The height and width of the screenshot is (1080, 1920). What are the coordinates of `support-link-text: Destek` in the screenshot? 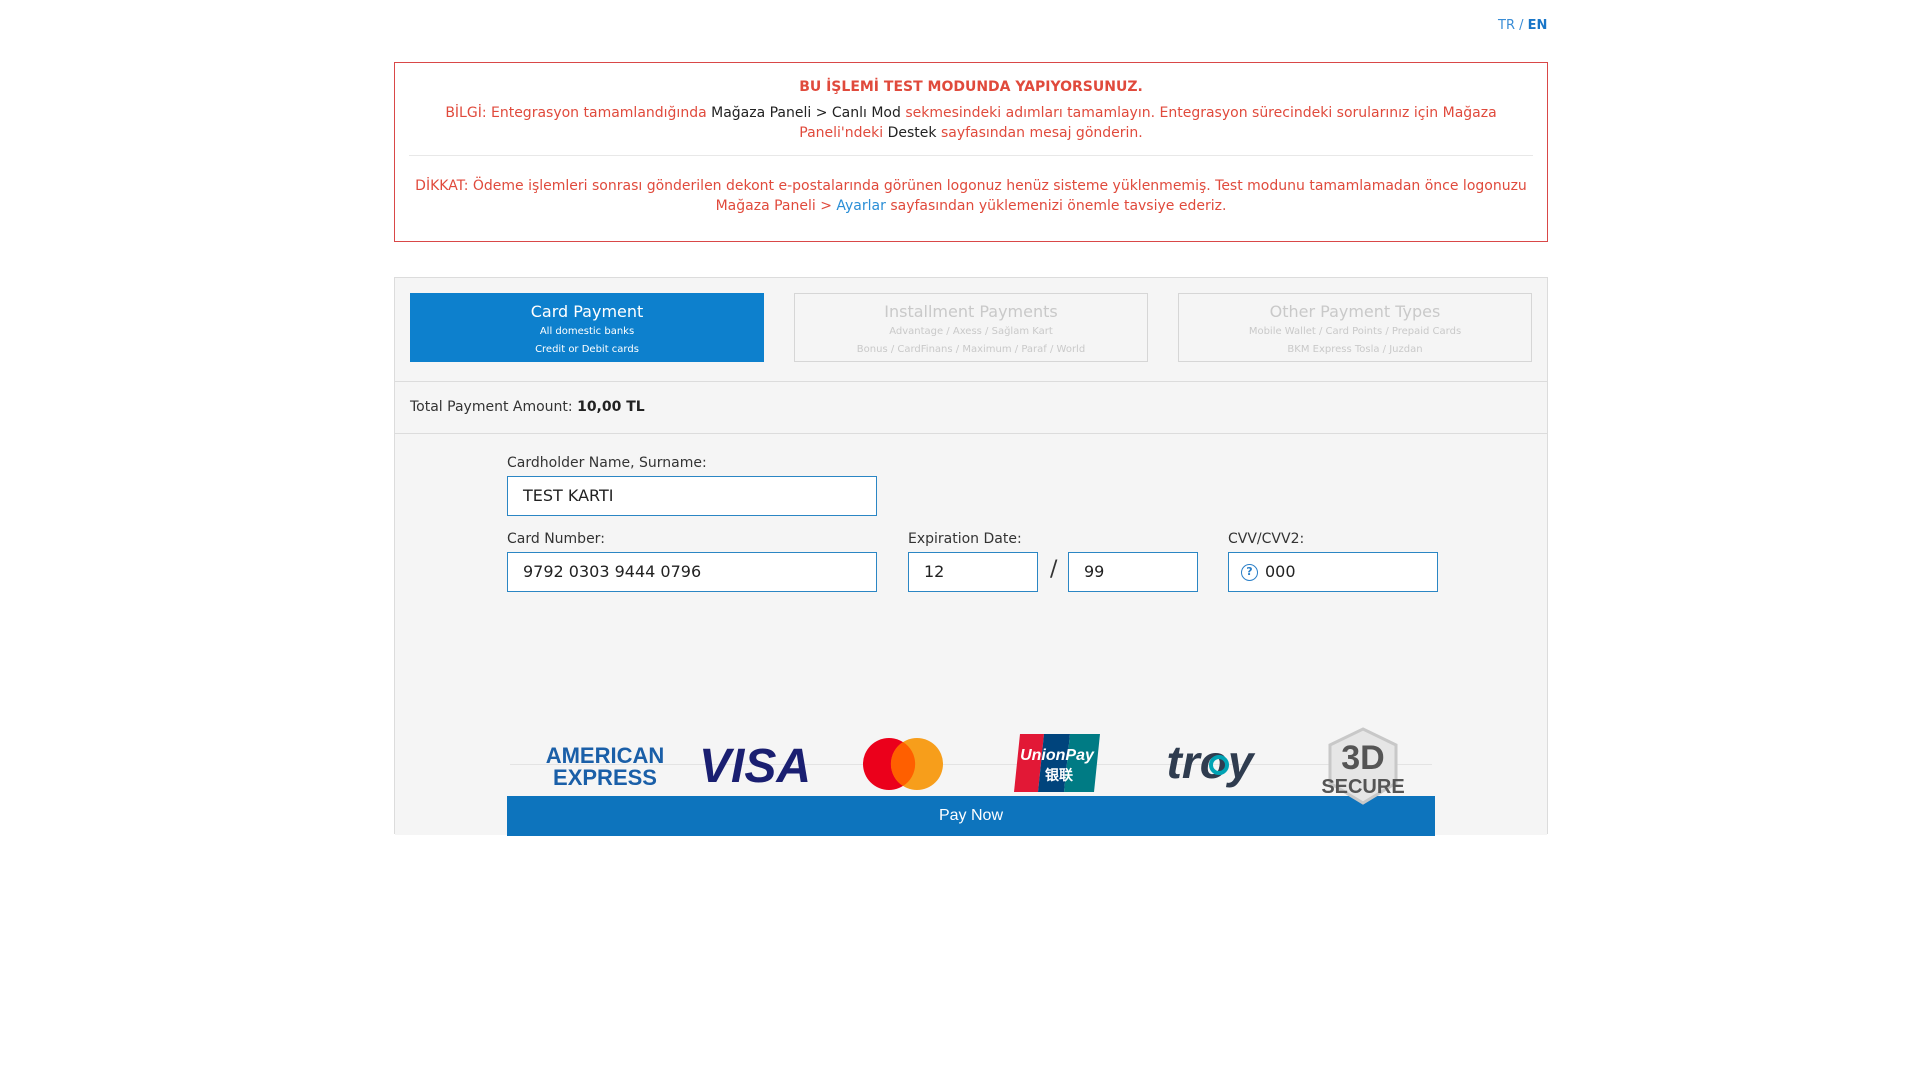 It's located at (912, 133).